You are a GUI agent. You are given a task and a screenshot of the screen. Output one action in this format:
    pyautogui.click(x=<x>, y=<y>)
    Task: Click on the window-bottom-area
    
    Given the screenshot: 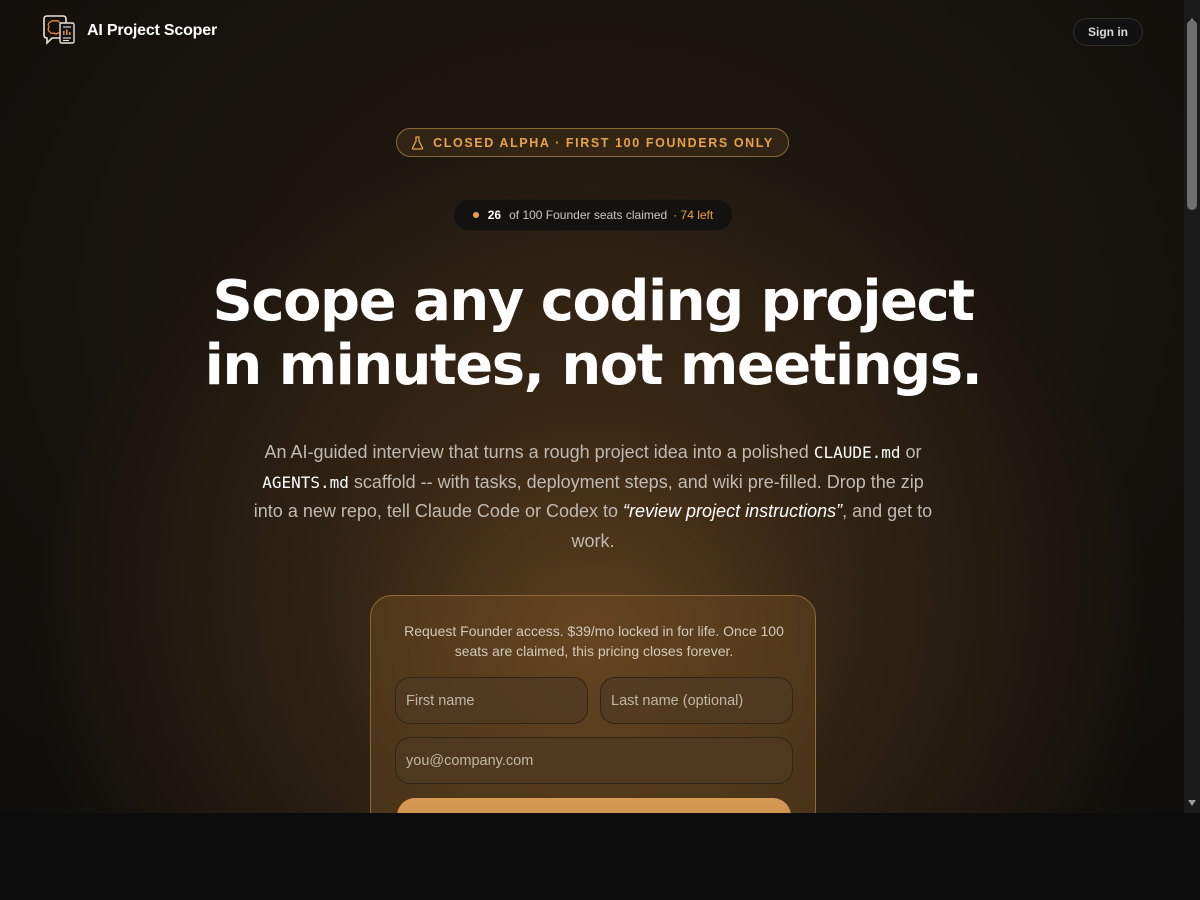 What is the action you would take?
    pyautogui.click(x=600, y=856)
    